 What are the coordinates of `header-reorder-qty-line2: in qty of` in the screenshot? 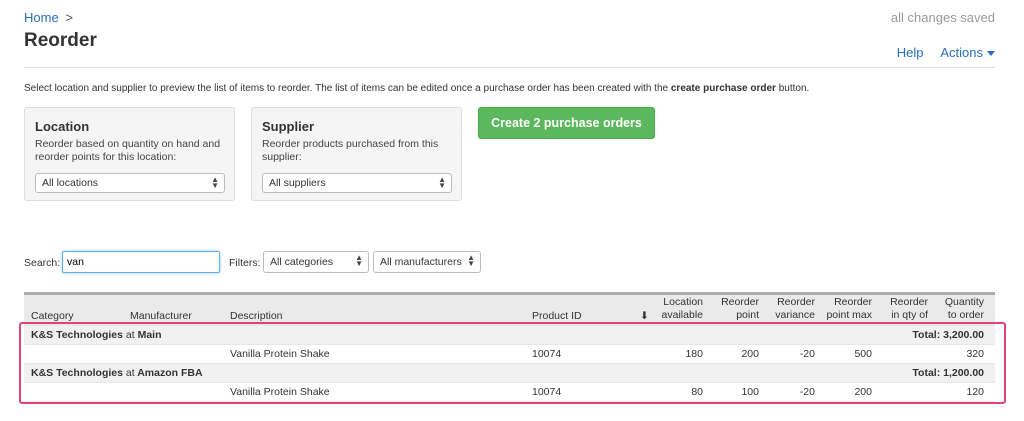 It's located at (909, 315).